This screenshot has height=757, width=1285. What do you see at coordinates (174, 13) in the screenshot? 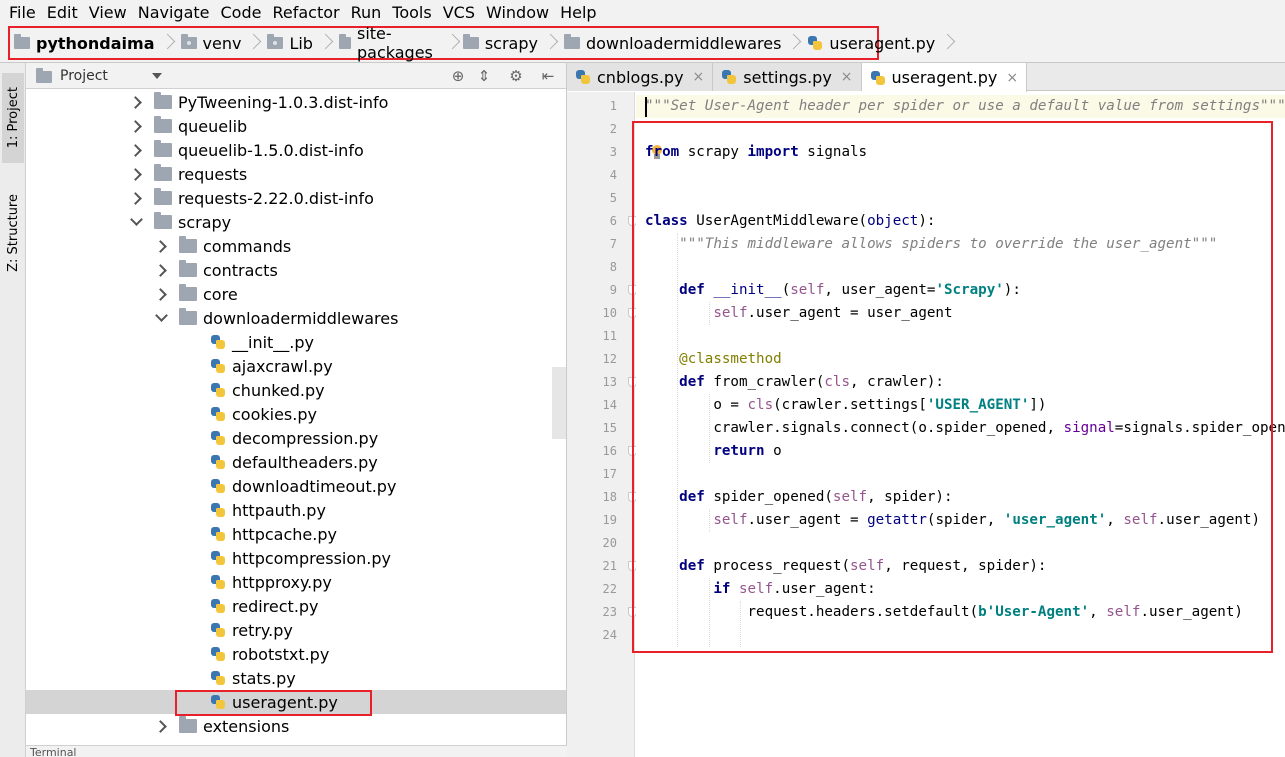
I see `menu-navigate: Navigate` at bounding box center [174, 13].